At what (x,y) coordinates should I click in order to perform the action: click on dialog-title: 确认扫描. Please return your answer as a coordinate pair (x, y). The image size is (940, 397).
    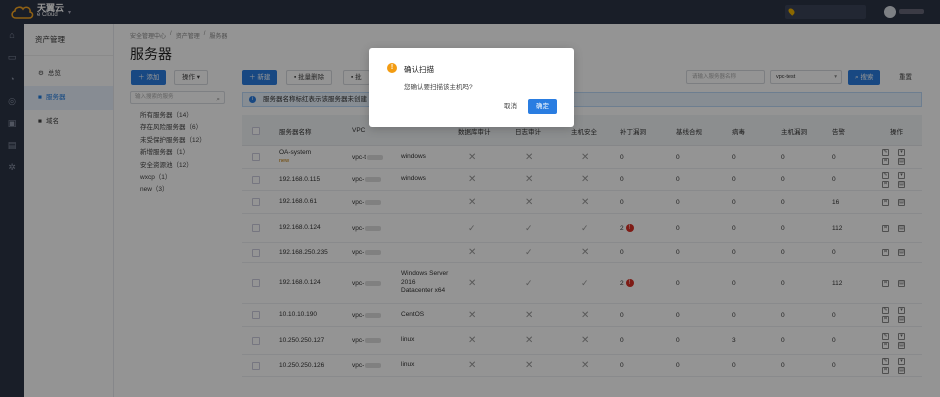
    Looking at the image, I should click on (419, 69).